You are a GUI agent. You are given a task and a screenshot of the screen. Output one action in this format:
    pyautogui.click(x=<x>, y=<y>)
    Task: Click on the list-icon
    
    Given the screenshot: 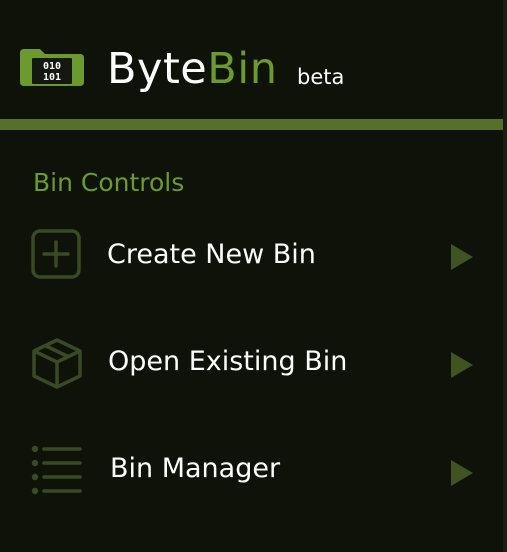 What is the action you would take?
    pyautogui.click(x=56, y=470)
    